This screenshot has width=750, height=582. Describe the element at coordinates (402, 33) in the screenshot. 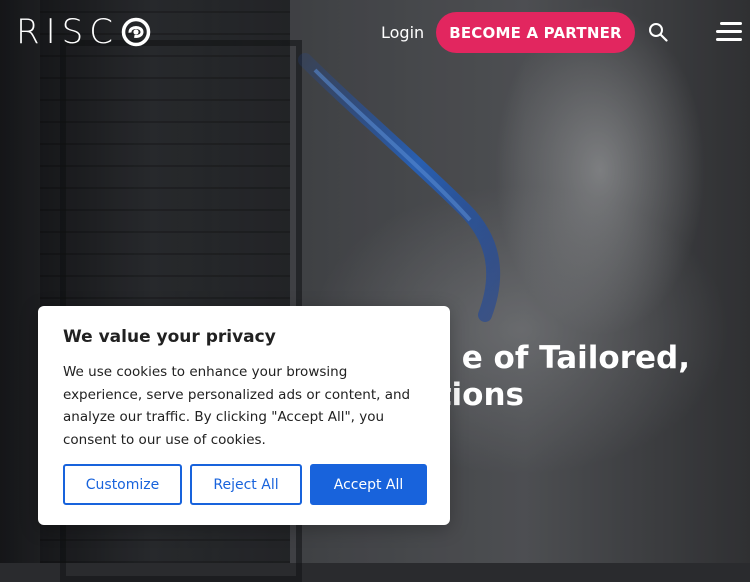

I see `login-link: Login` at that location.